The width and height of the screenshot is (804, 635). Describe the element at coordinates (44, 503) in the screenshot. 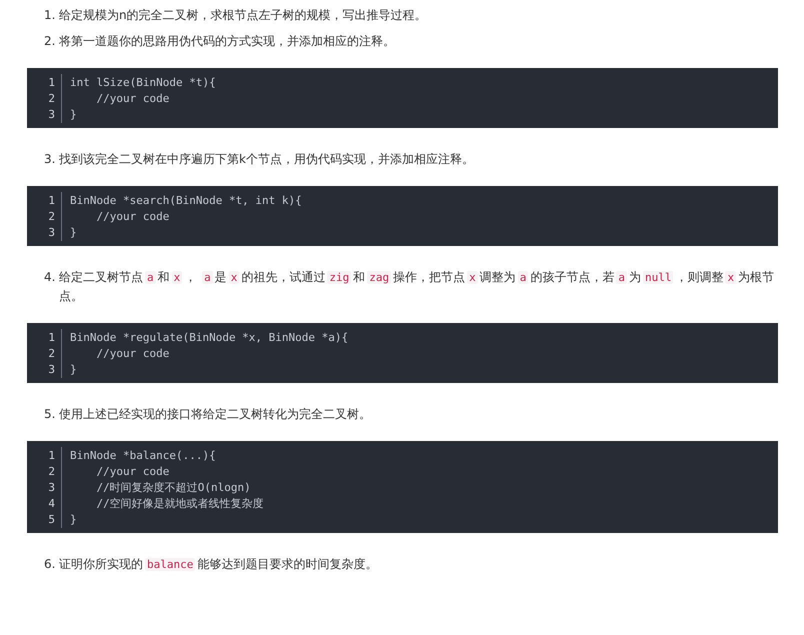

I see `line-number: 4` at that location.